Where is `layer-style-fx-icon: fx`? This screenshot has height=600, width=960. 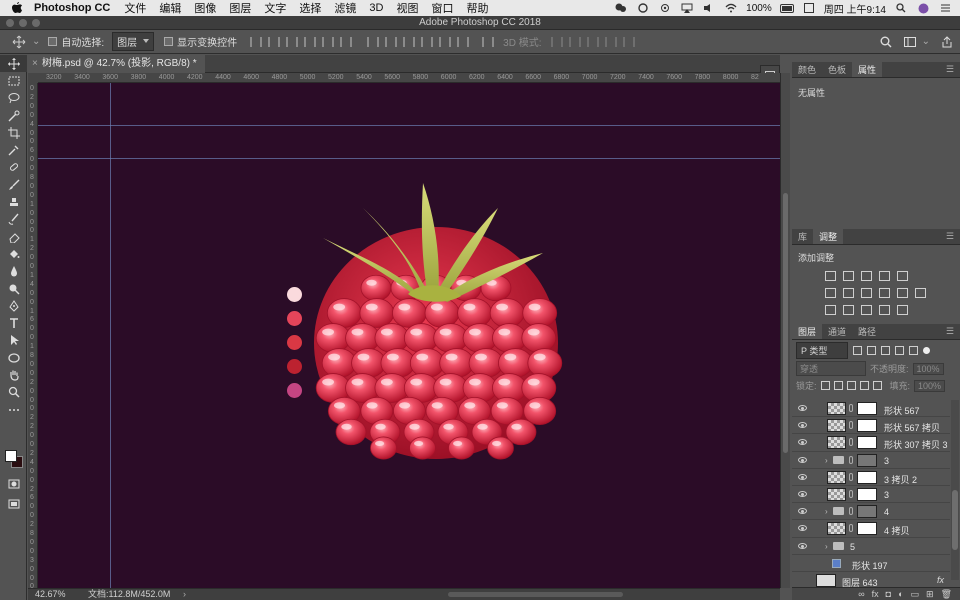
layer-style-fx-icon: fx is located at coordinates (875, 594).